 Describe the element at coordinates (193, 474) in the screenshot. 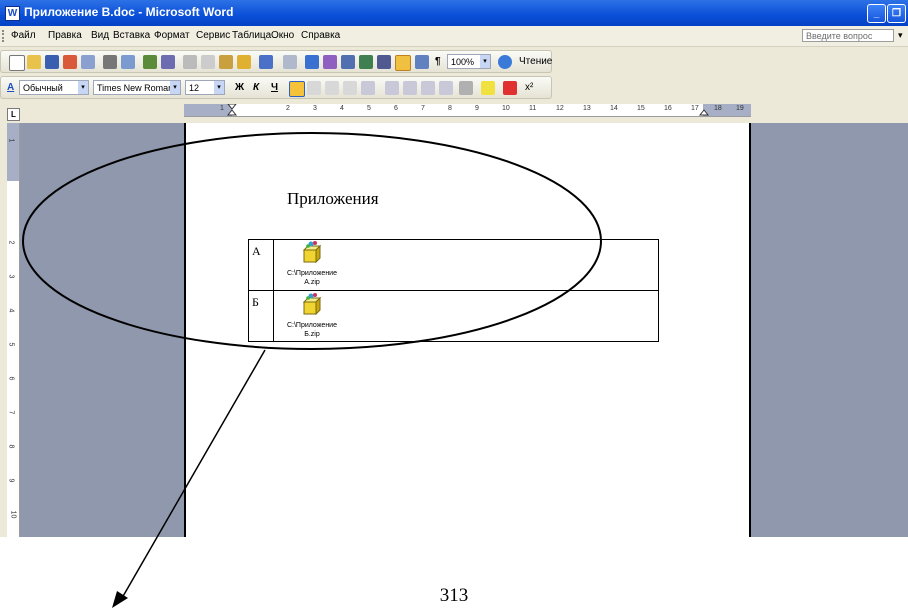

I see `annotation-arrow-line` at that location.